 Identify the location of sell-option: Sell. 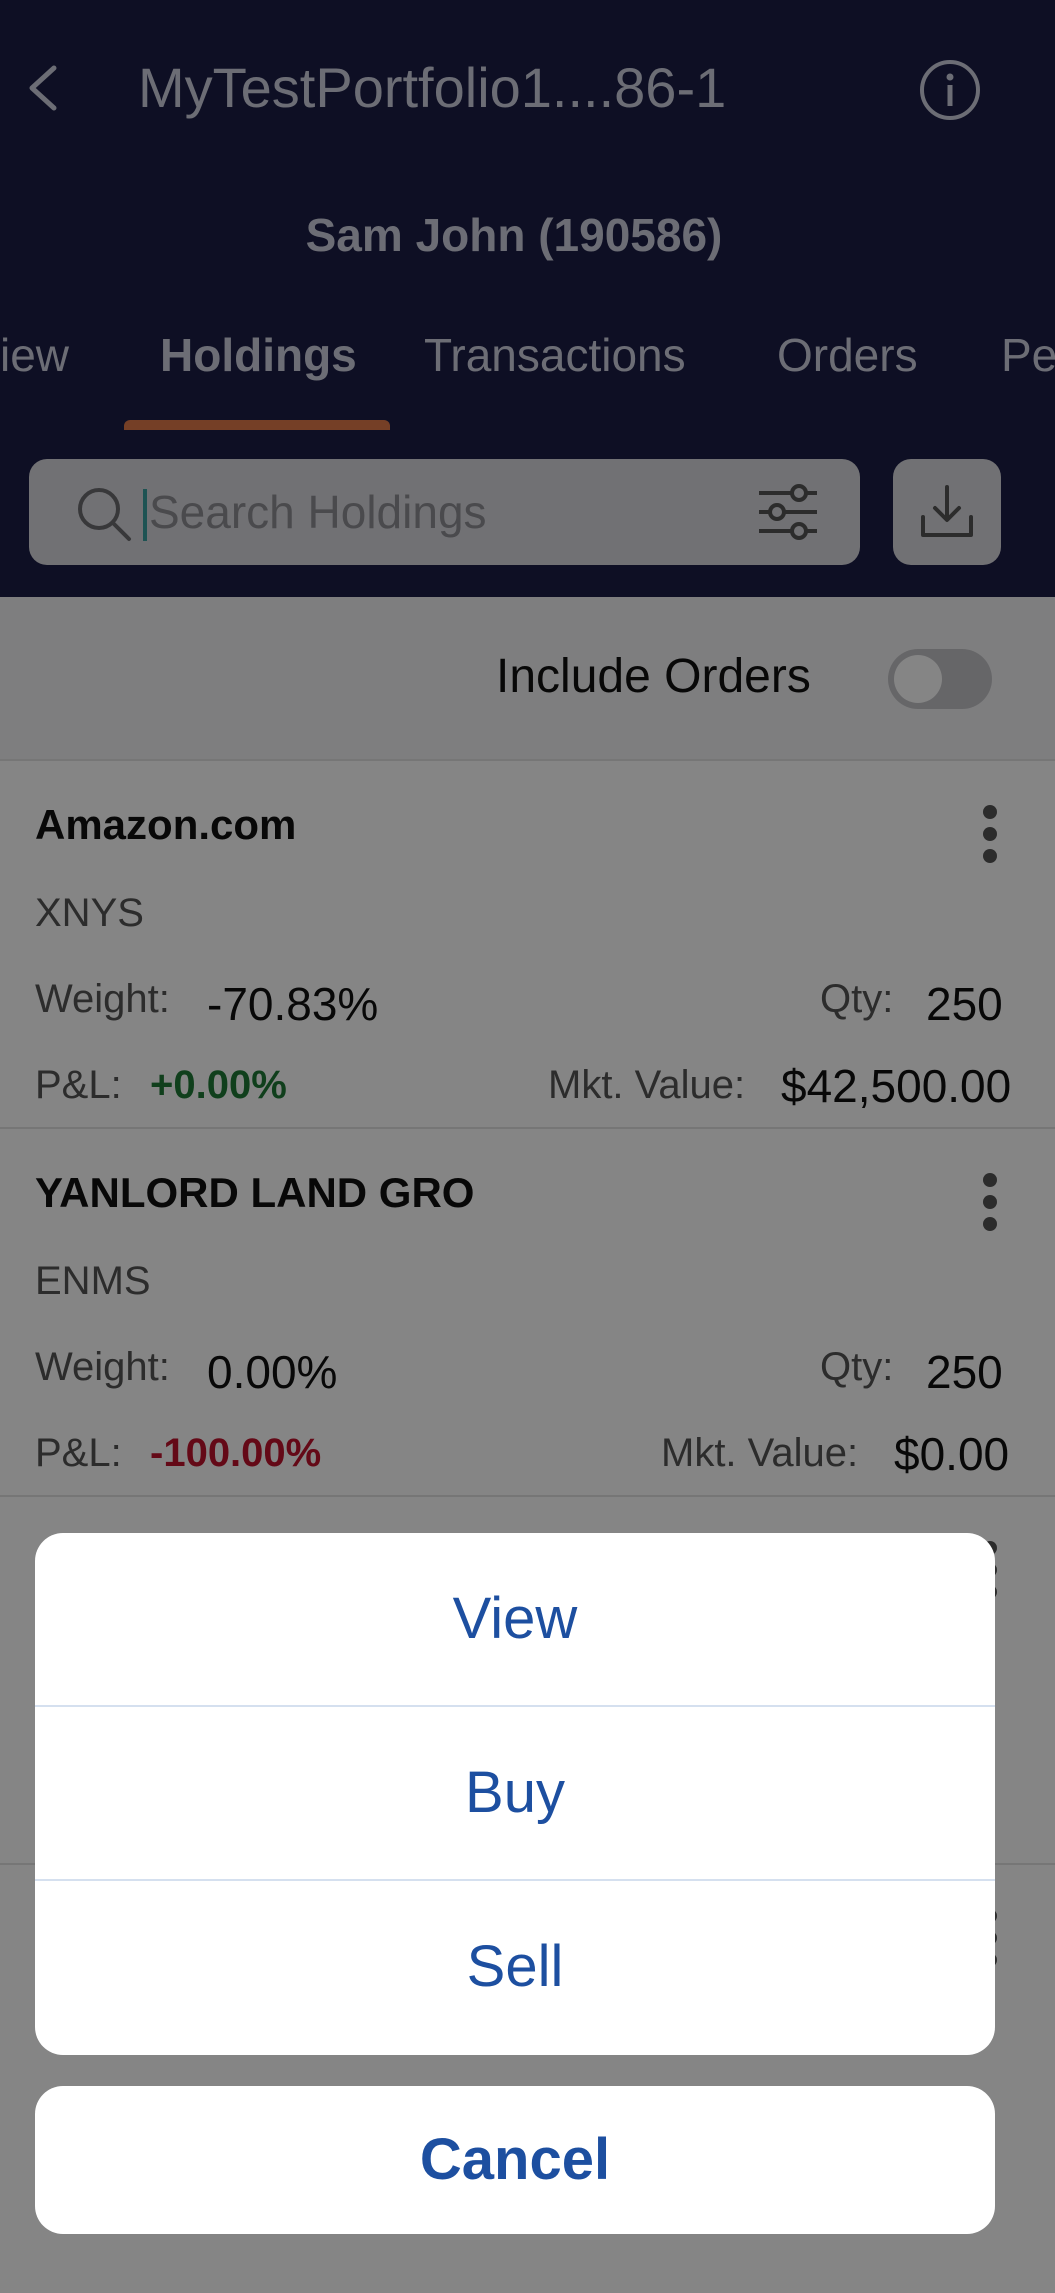
(515, 1967).